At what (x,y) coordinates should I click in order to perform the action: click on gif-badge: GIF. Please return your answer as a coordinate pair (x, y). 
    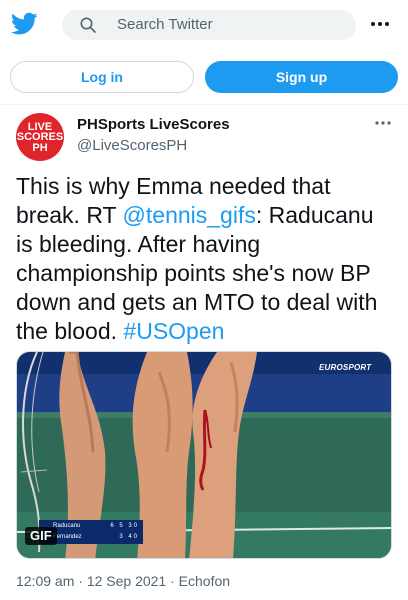
    Looking at the image, I should click on (41, 536).